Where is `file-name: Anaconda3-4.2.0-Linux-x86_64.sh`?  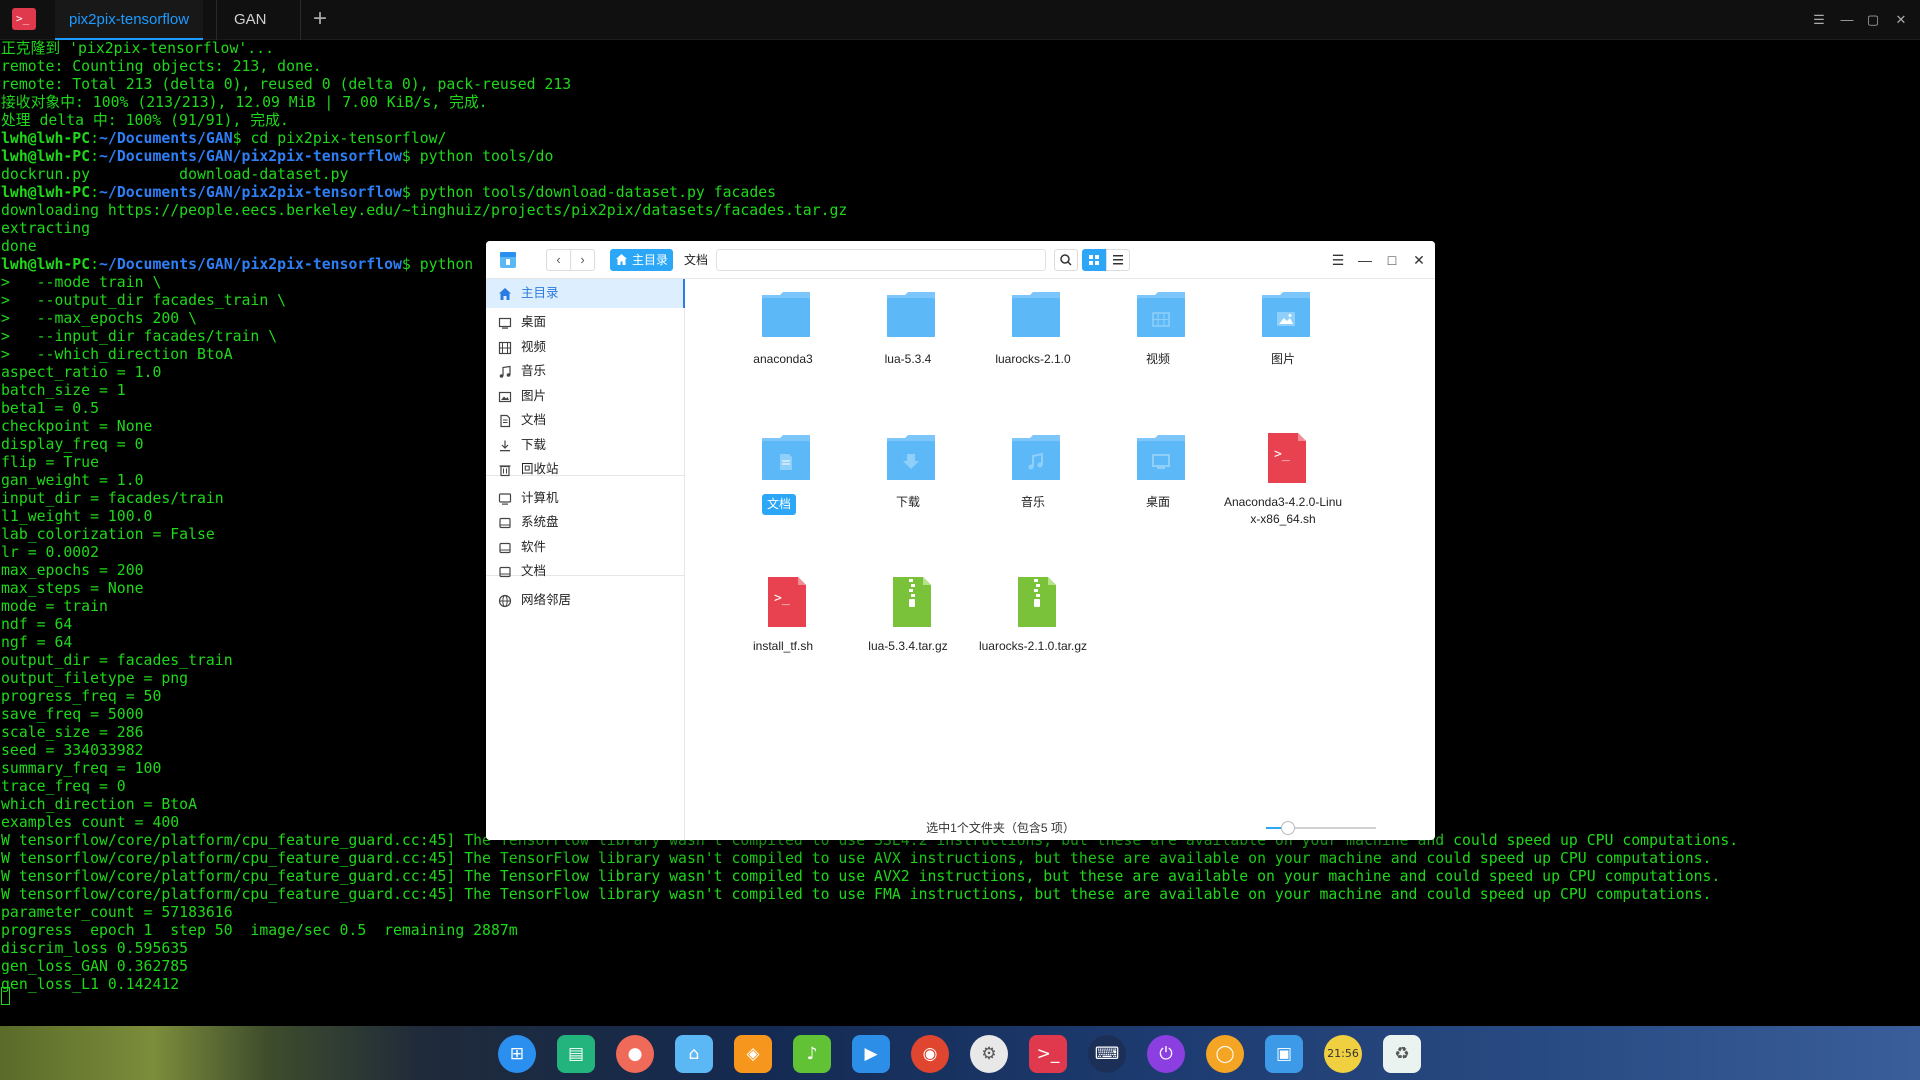
file-name: Anaconda3-4.2.0-Linux-x86_64.sh is located at coordinates (1283, 510).